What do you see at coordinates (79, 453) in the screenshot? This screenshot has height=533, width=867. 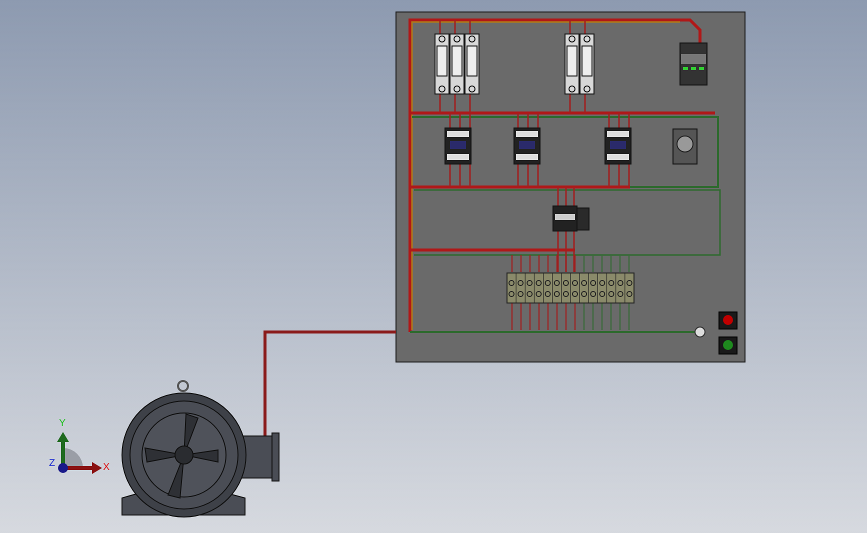 I see `axis-triad-drawing` at bounding box center [79, 453].